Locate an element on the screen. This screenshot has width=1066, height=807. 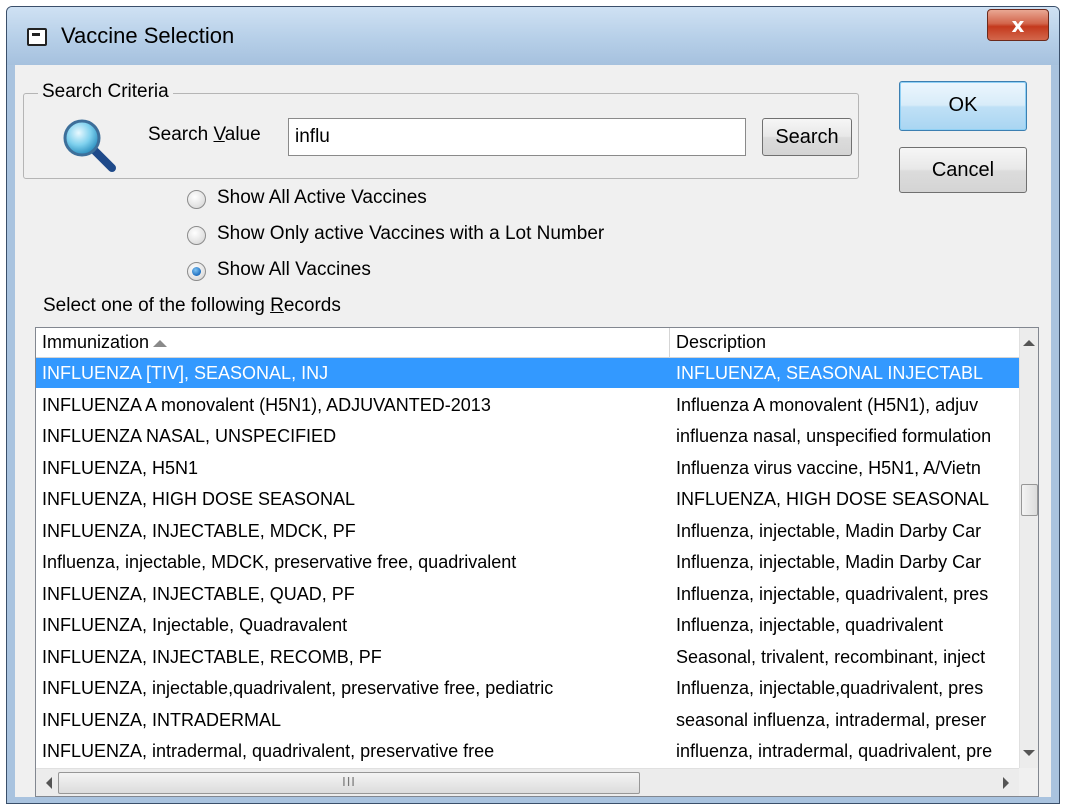
horizontal-scrollbar: III is located at coordinates (527, 782).